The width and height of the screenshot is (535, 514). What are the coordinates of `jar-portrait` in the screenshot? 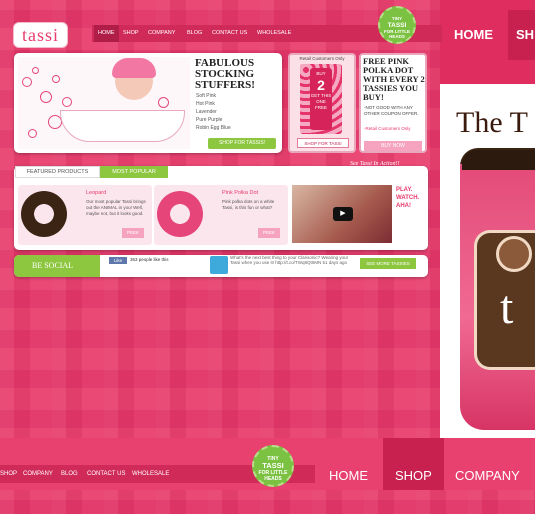 It's located at (514, 254).